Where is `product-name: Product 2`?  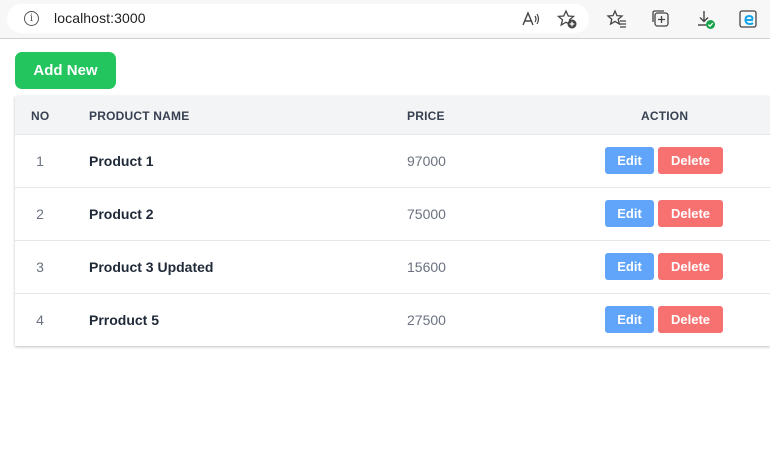 product-name: Product 2 is located at coordinates (121, 214).